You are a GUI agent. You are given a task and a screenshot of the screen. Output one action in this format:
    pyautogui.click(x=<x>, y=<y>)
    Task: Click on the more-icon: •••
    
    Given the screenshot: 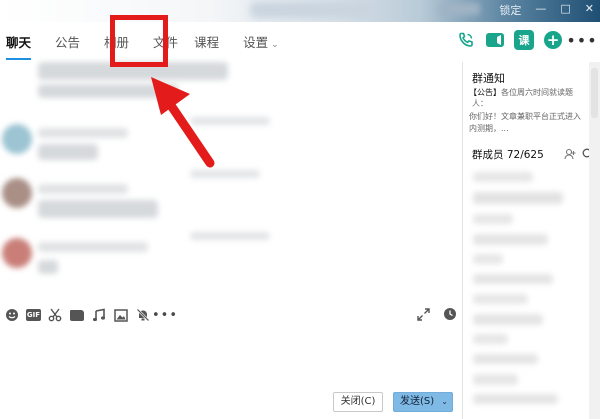 What is the action you would take?
    pyautogui.click(x=581, y=40)
    